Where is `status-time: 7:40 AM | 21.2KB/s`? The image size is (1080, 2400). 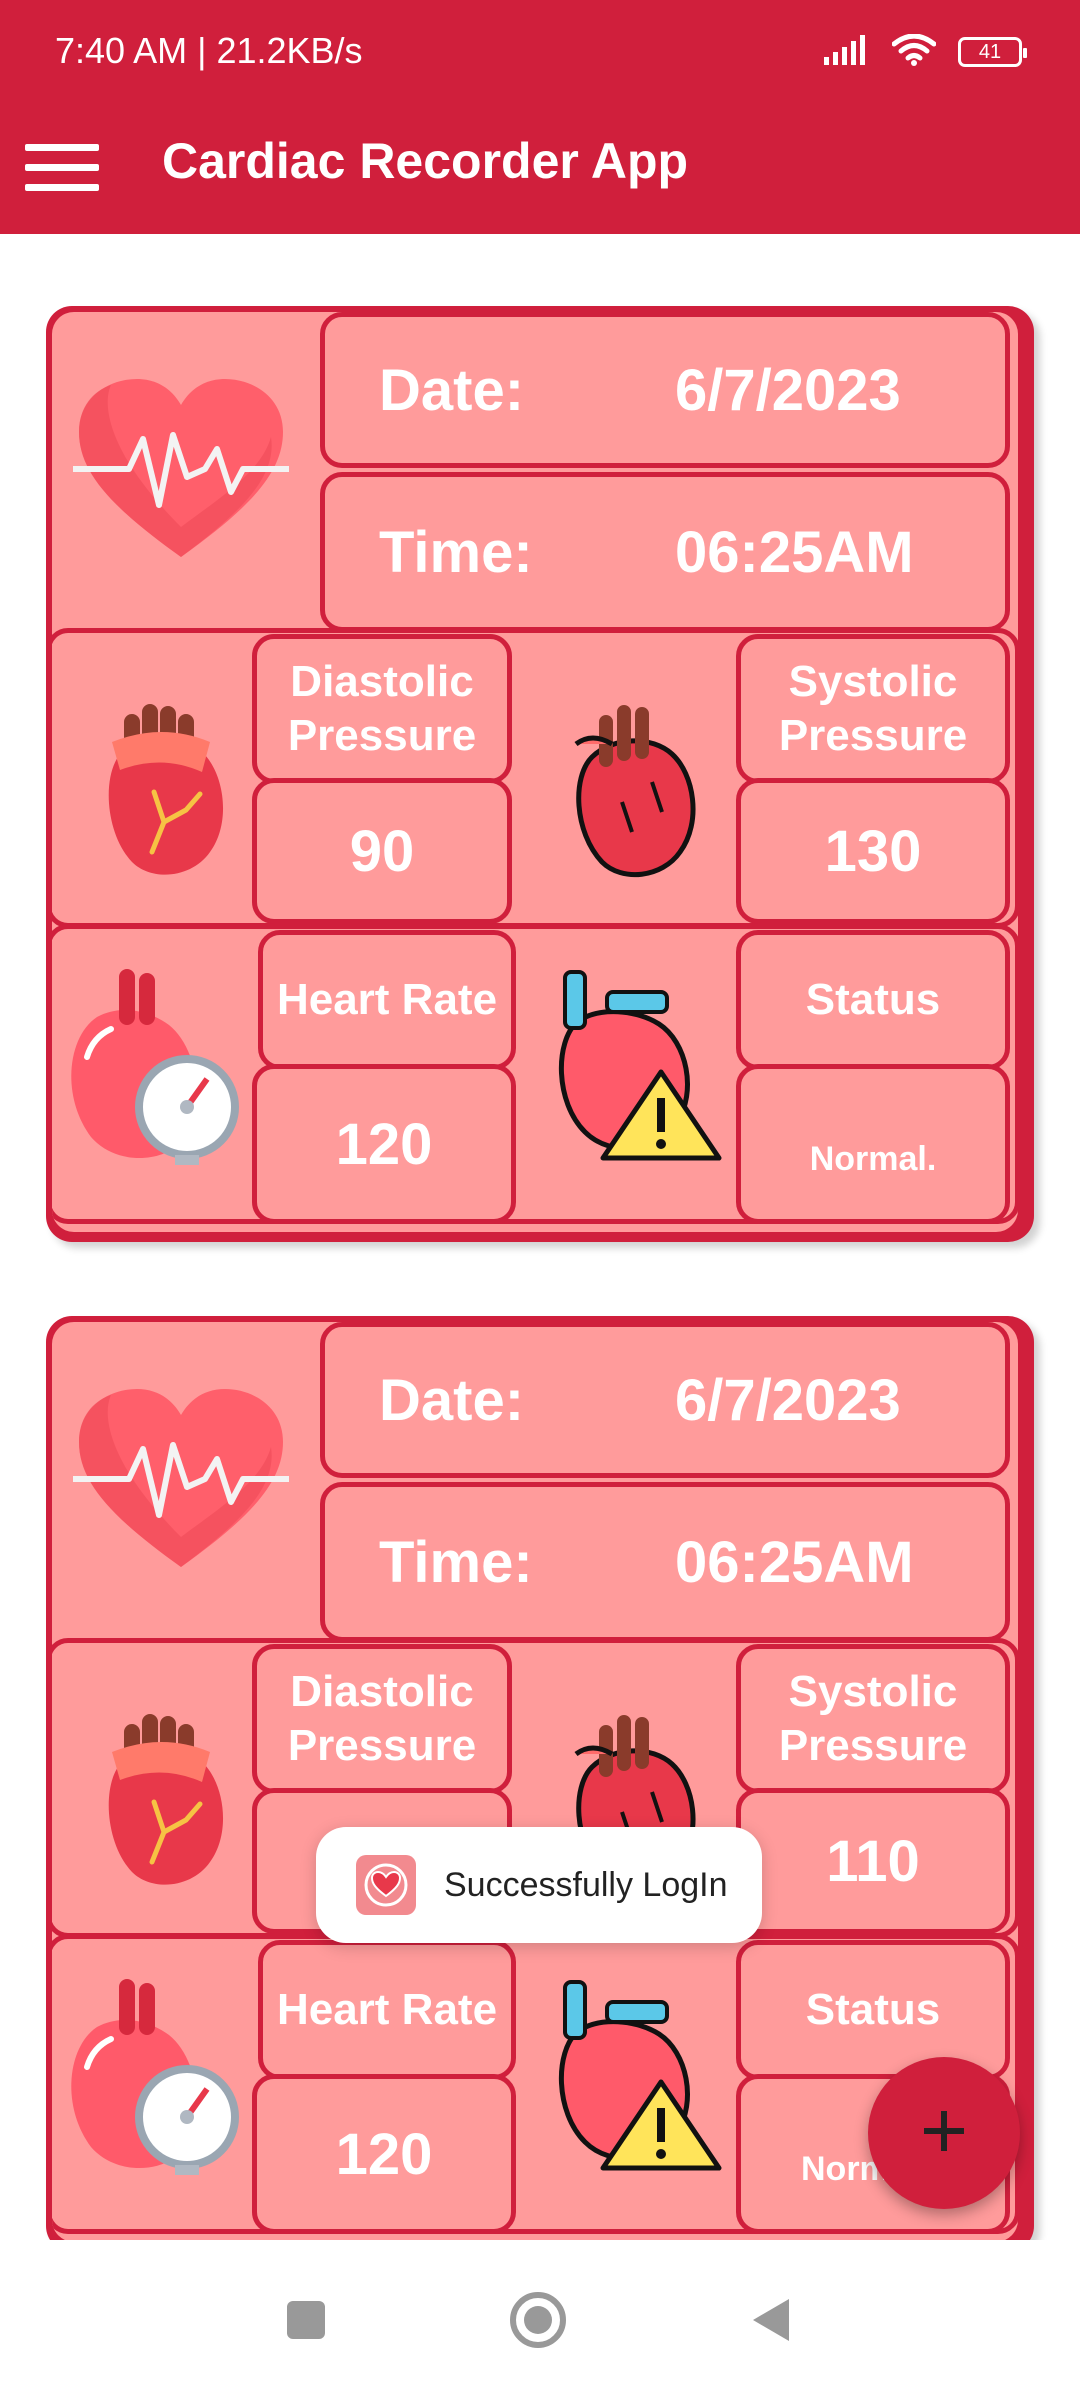 status-time: 7:40 AM | 21.2KB/s is located at coordinates (209, 50).